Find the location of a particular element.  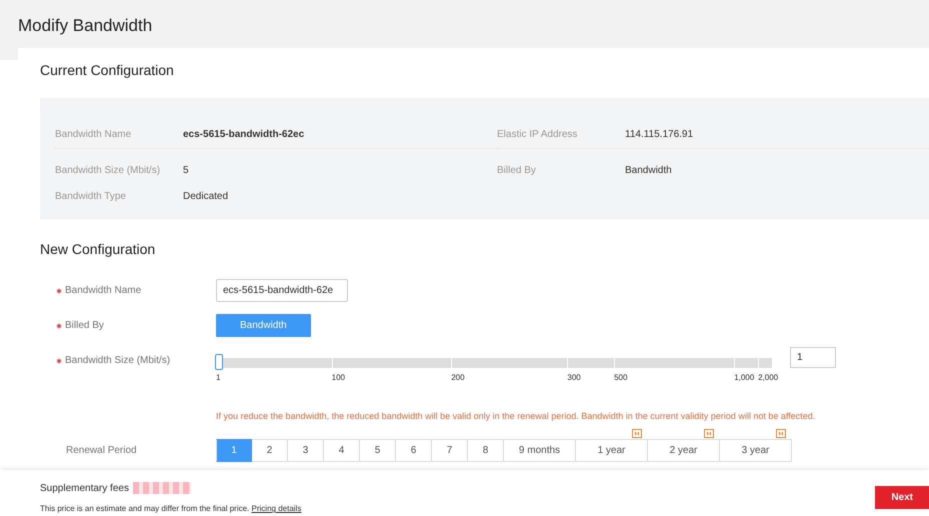

tick-label: 500 is located at coordinates (621, 377).